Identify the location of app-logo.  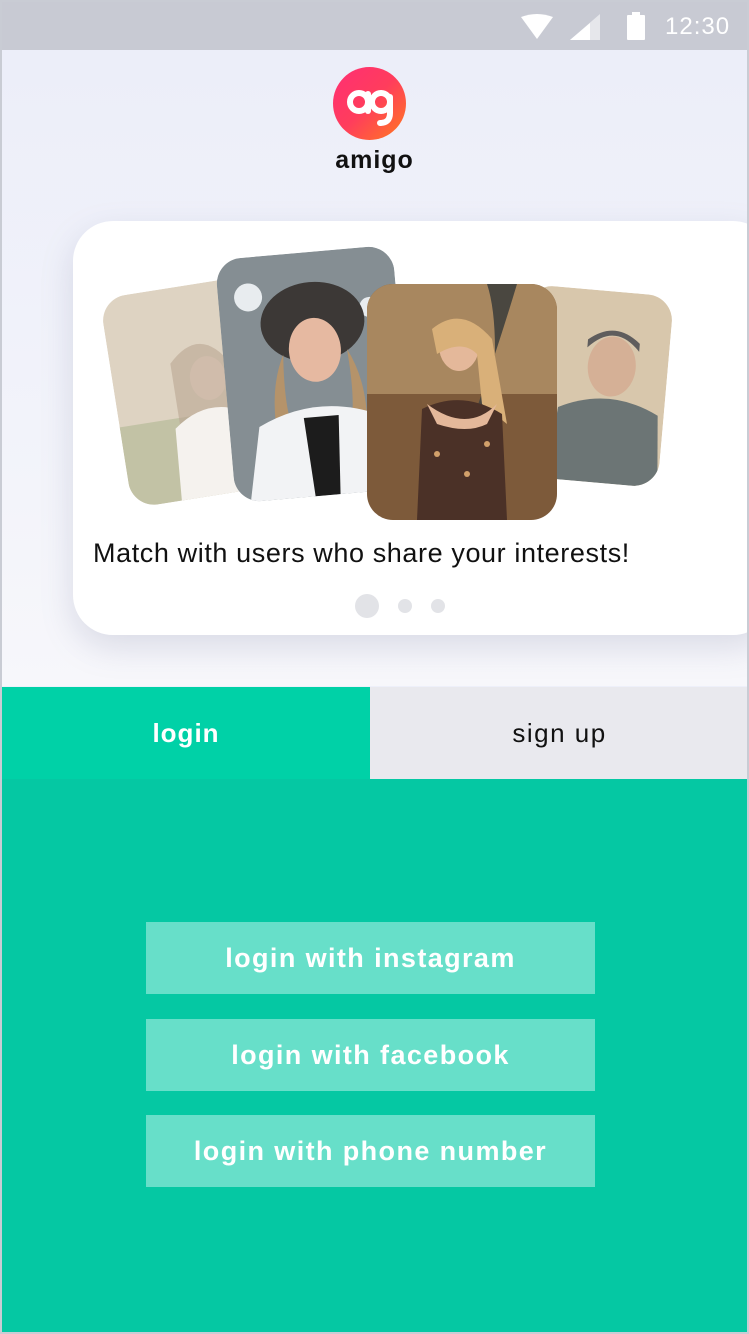
(369, 103).